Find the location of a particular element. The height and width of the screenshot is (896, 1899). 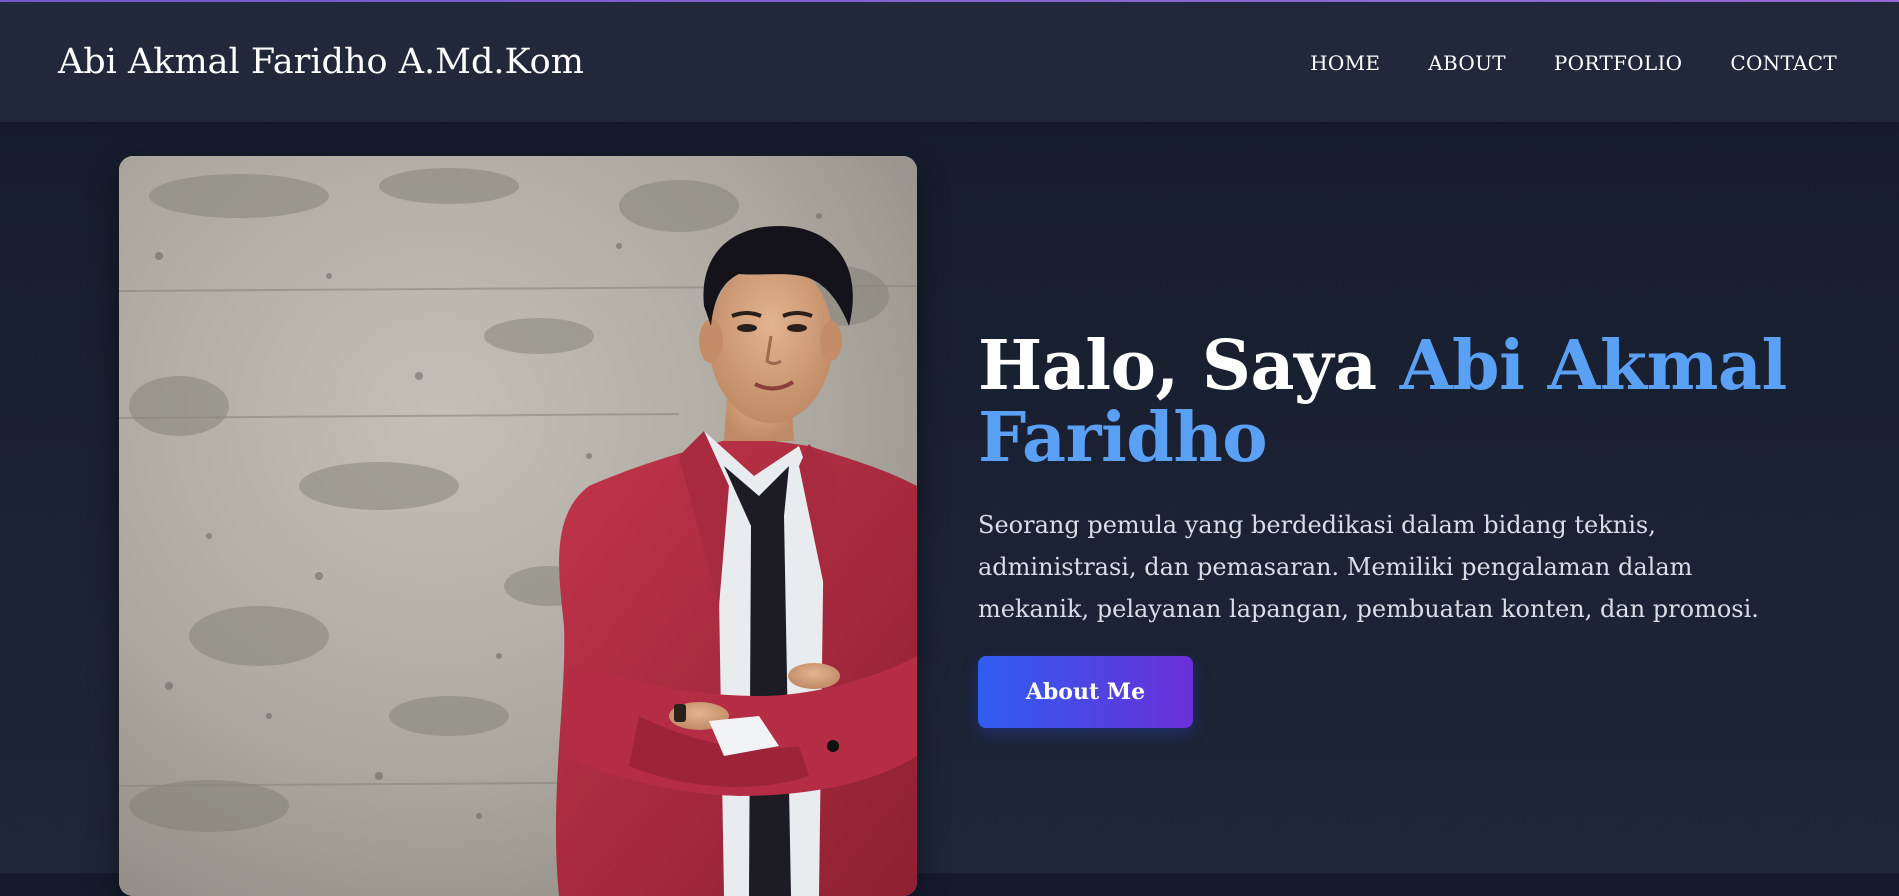

nav-contact: CONTACT is located at coordinates (1783, 63).